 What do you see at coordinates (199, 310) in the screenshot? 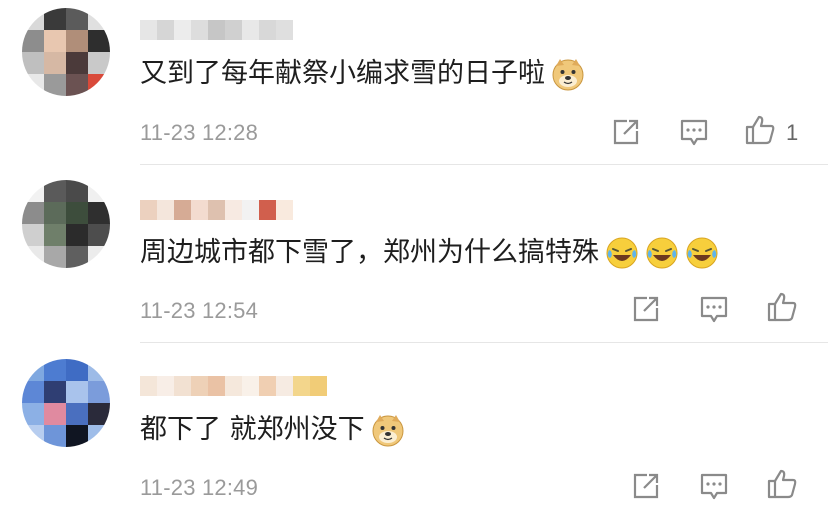
I see `comment-timestamp: 11-23 12:54` at bounding box center [199, 310].